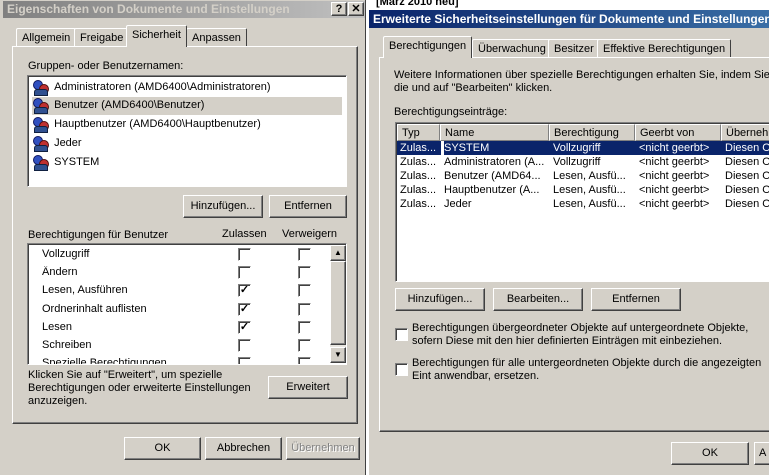 This screenshot has height=475, width=769. What do you see at coordinates (129, 104) in the screenshot?
I see `group-name: Benutzer (AMD6400\Benutzer)` at bounding box center [129, 104].